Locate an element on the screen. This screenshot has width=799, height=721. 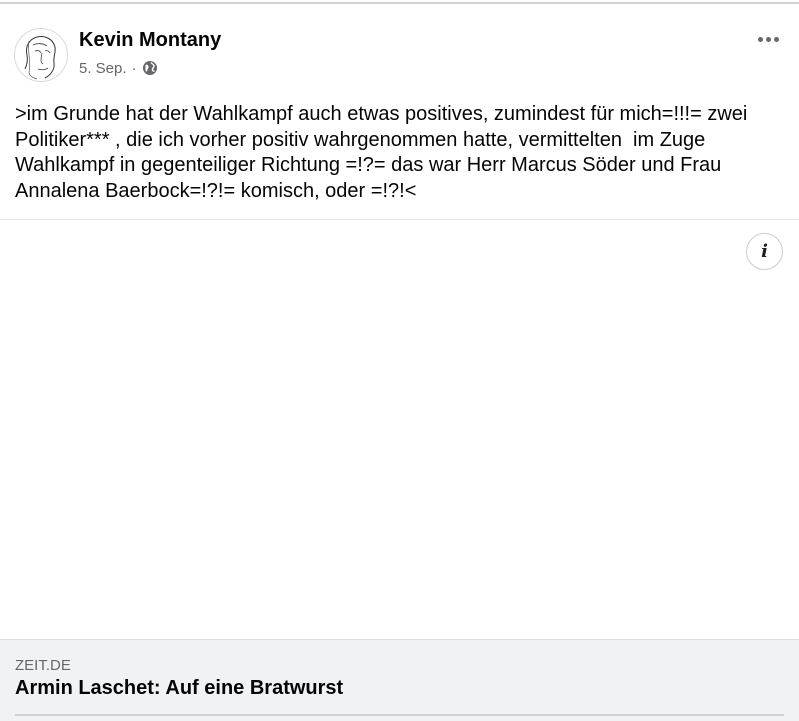
post-header: Kevin Montany 5. Sep. · is located at coordinates (399, 56).